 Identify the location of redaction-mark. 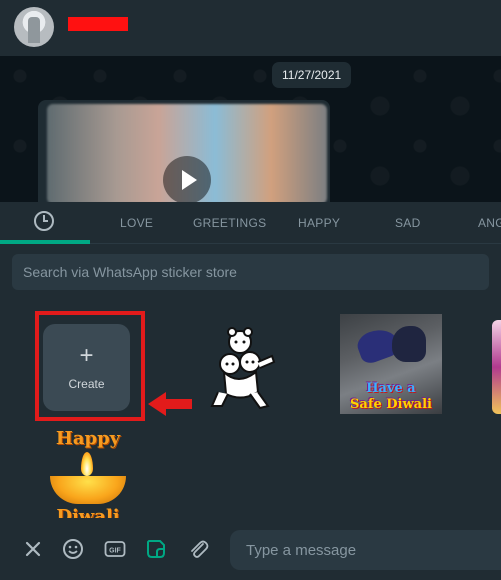
(98, 24).